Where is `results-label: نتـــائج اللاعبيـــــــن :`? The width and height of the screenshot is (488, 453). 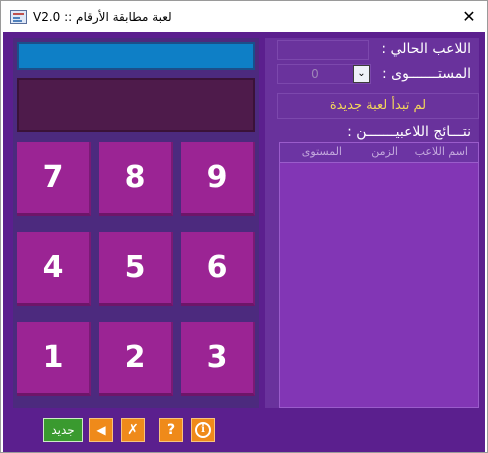
results-label: نتـــائج اللاعبيـــــــن : is located at coordinates (409, 132).